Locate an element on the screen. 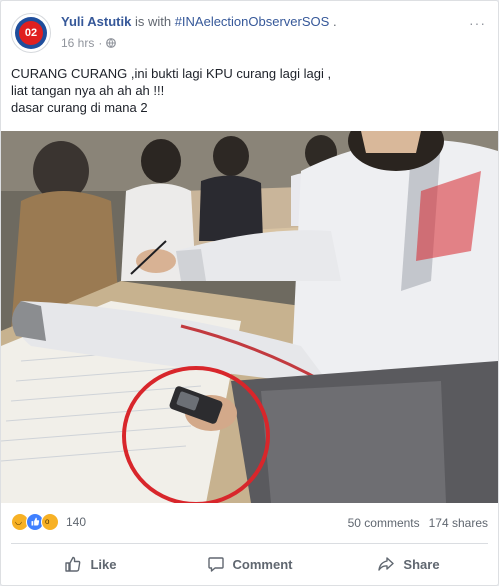 This screenshot has width=499, height=586. globe-icon is located at coordinates (111, 43).